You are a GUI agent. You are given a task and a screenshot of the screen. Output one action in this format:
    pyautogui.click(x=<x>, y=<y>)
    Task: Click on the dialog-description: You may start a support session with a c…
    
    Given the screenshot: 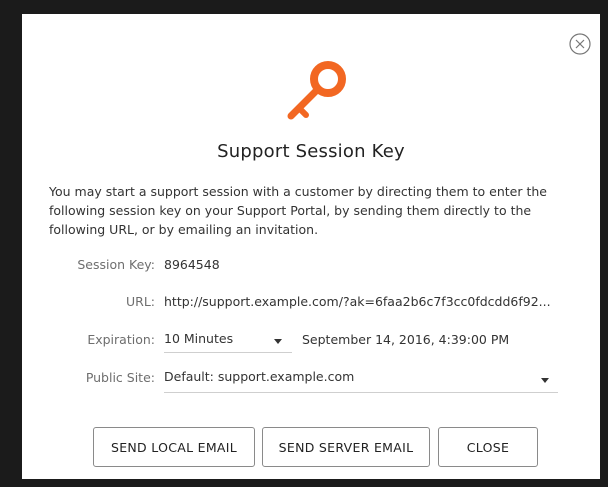 What is the action you would take?
    pyautogui.click(x=298, y=210)
    